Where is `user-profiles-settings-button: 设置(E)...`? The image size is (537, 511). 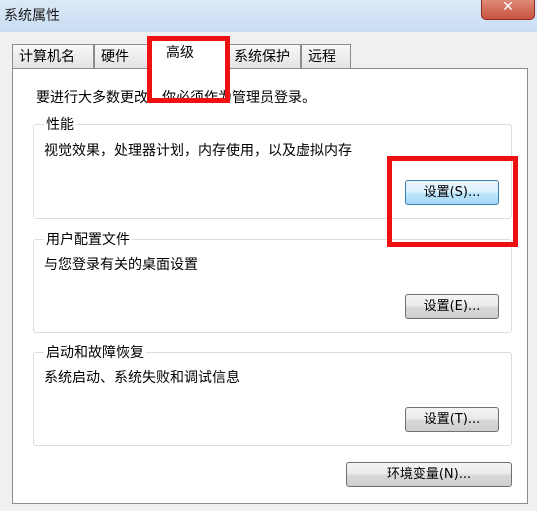
user-profiles-settings-button: 设置(E)... is located at coordinates (452, 306).